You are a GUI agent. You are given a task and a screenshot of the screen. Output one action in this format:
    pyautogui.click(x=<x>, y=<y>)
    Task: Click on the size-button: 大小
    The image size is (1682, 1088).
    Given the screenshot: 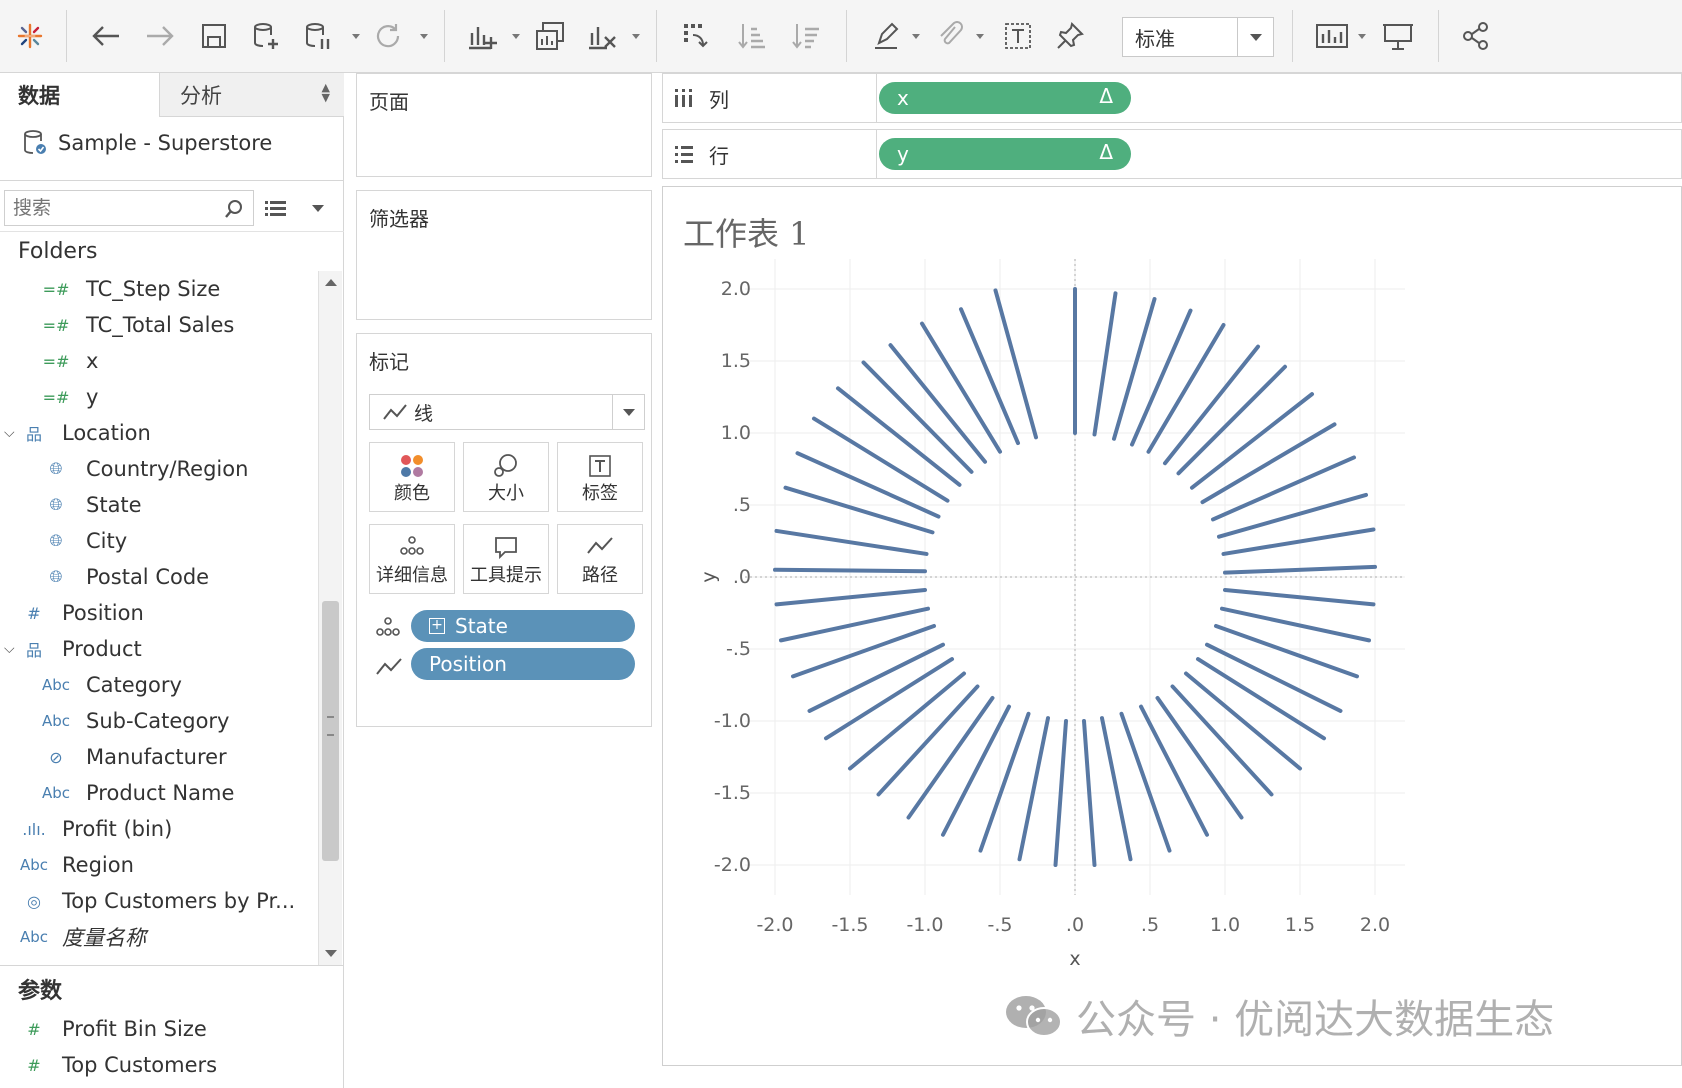 What is the action you would take?
    pyautogui.click(x=506, y=477)
    